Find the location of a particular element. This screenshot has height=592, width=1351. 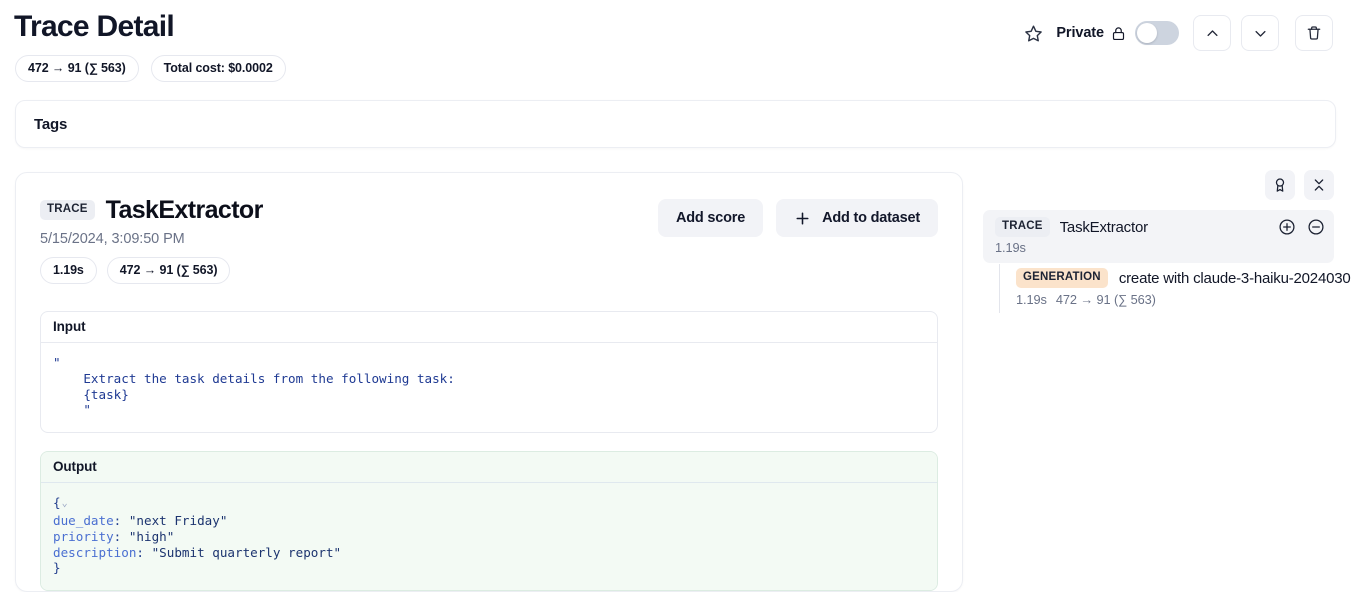

generation-tokens: 472 → 91 (∑ 563) is located at coordinates (1105, 299).